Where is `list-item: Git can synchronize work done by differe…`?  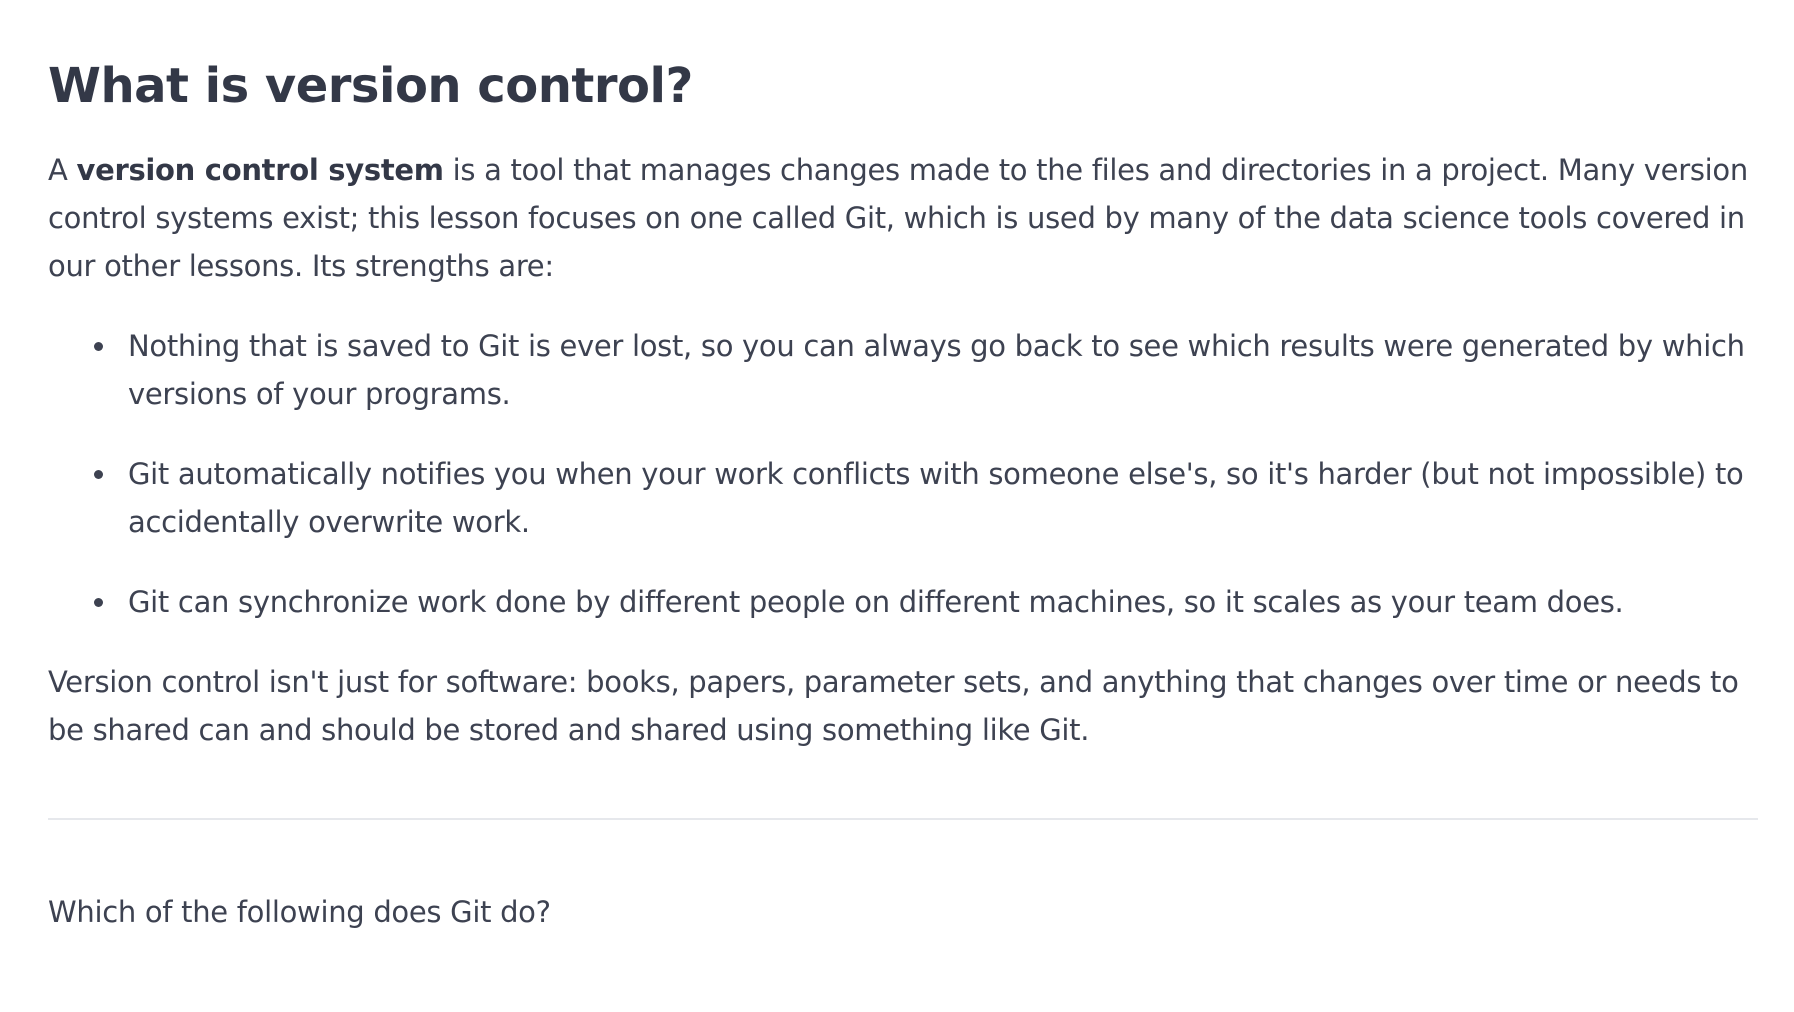 list-item: Git can synchronize work done by differe… is located at coordinates (903, 602).